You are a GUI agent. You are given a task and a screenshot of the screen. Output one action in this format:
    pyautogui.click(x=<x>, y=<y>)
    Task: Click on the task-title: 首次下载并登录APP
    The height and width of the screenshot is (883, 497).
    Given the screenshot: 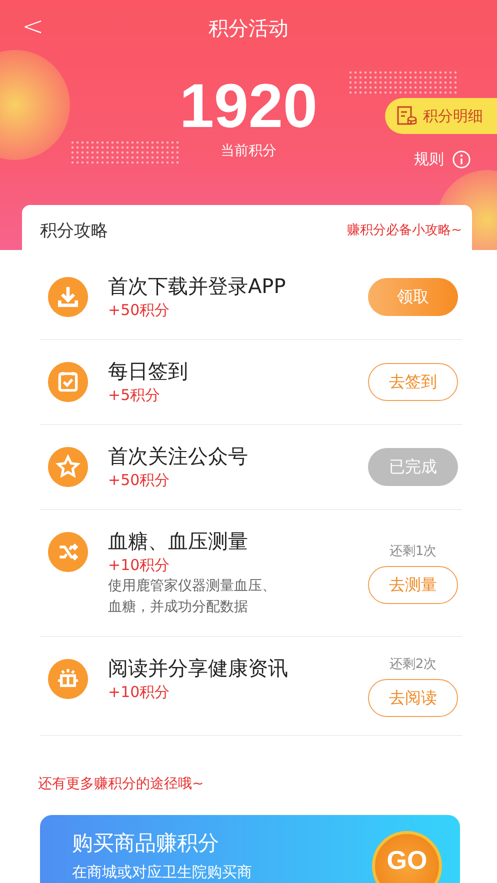 What is the action you would take?
    pyautogui.click(x=197, y=286)
    